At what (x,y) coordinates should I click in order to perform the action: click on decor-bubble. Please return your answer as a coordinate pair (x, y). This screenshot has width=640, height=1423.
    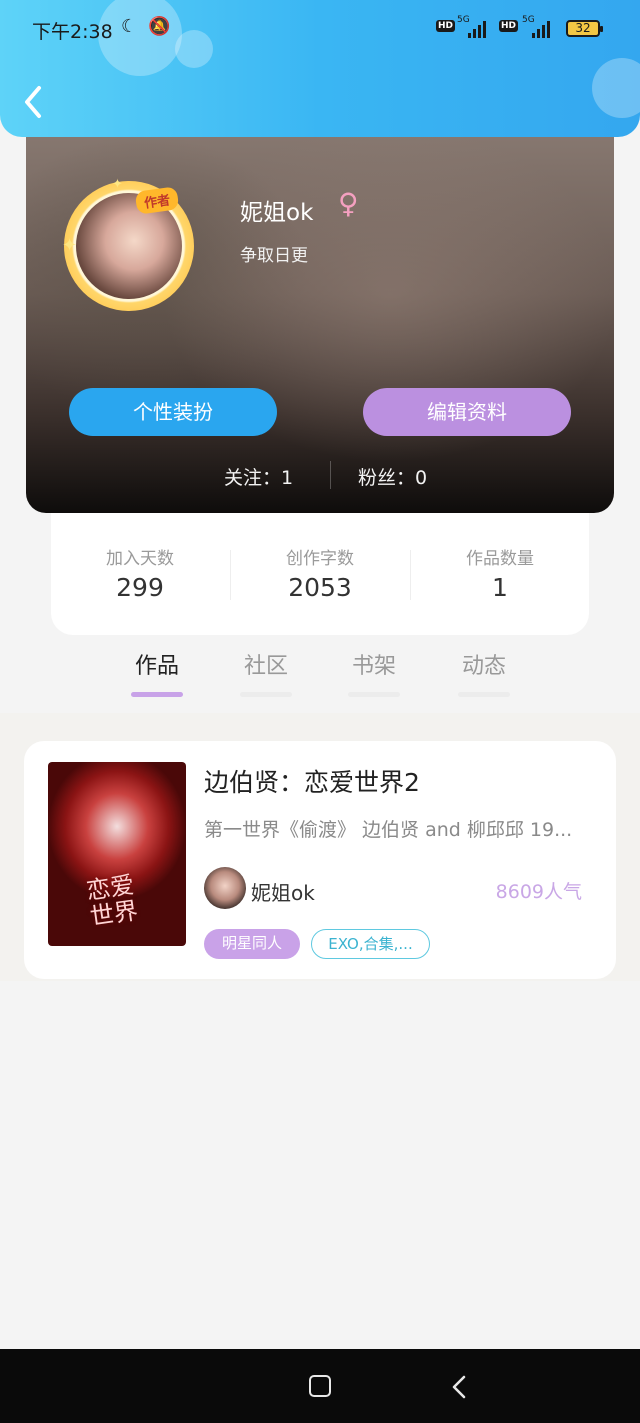
    Looking at the image, I should click on (616, 88).